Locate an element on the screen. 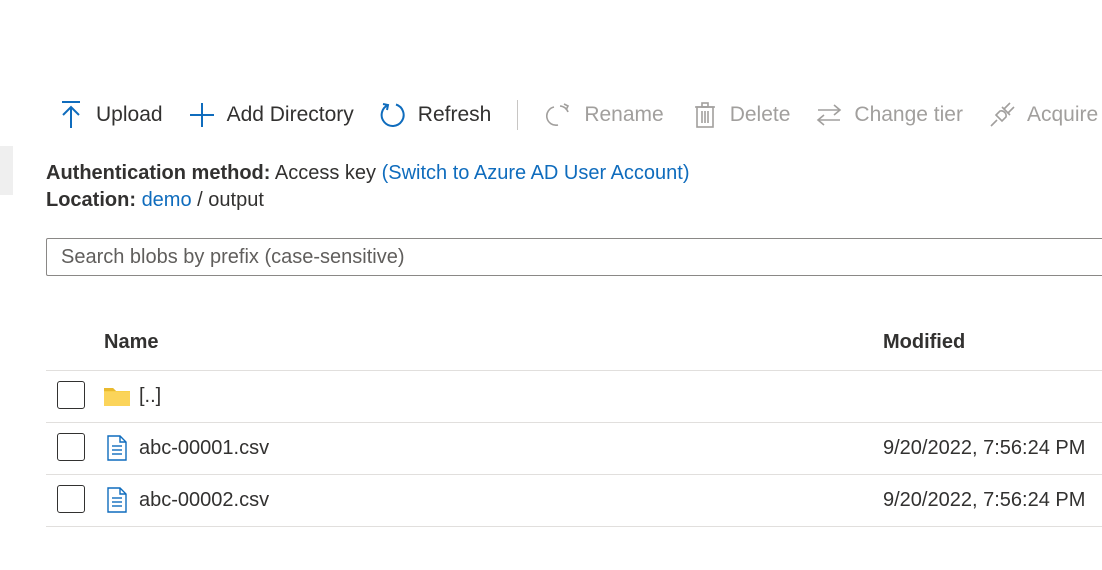 This screenshot has width=1102, height=570. folder-icon is located at coordinates (117, 396).